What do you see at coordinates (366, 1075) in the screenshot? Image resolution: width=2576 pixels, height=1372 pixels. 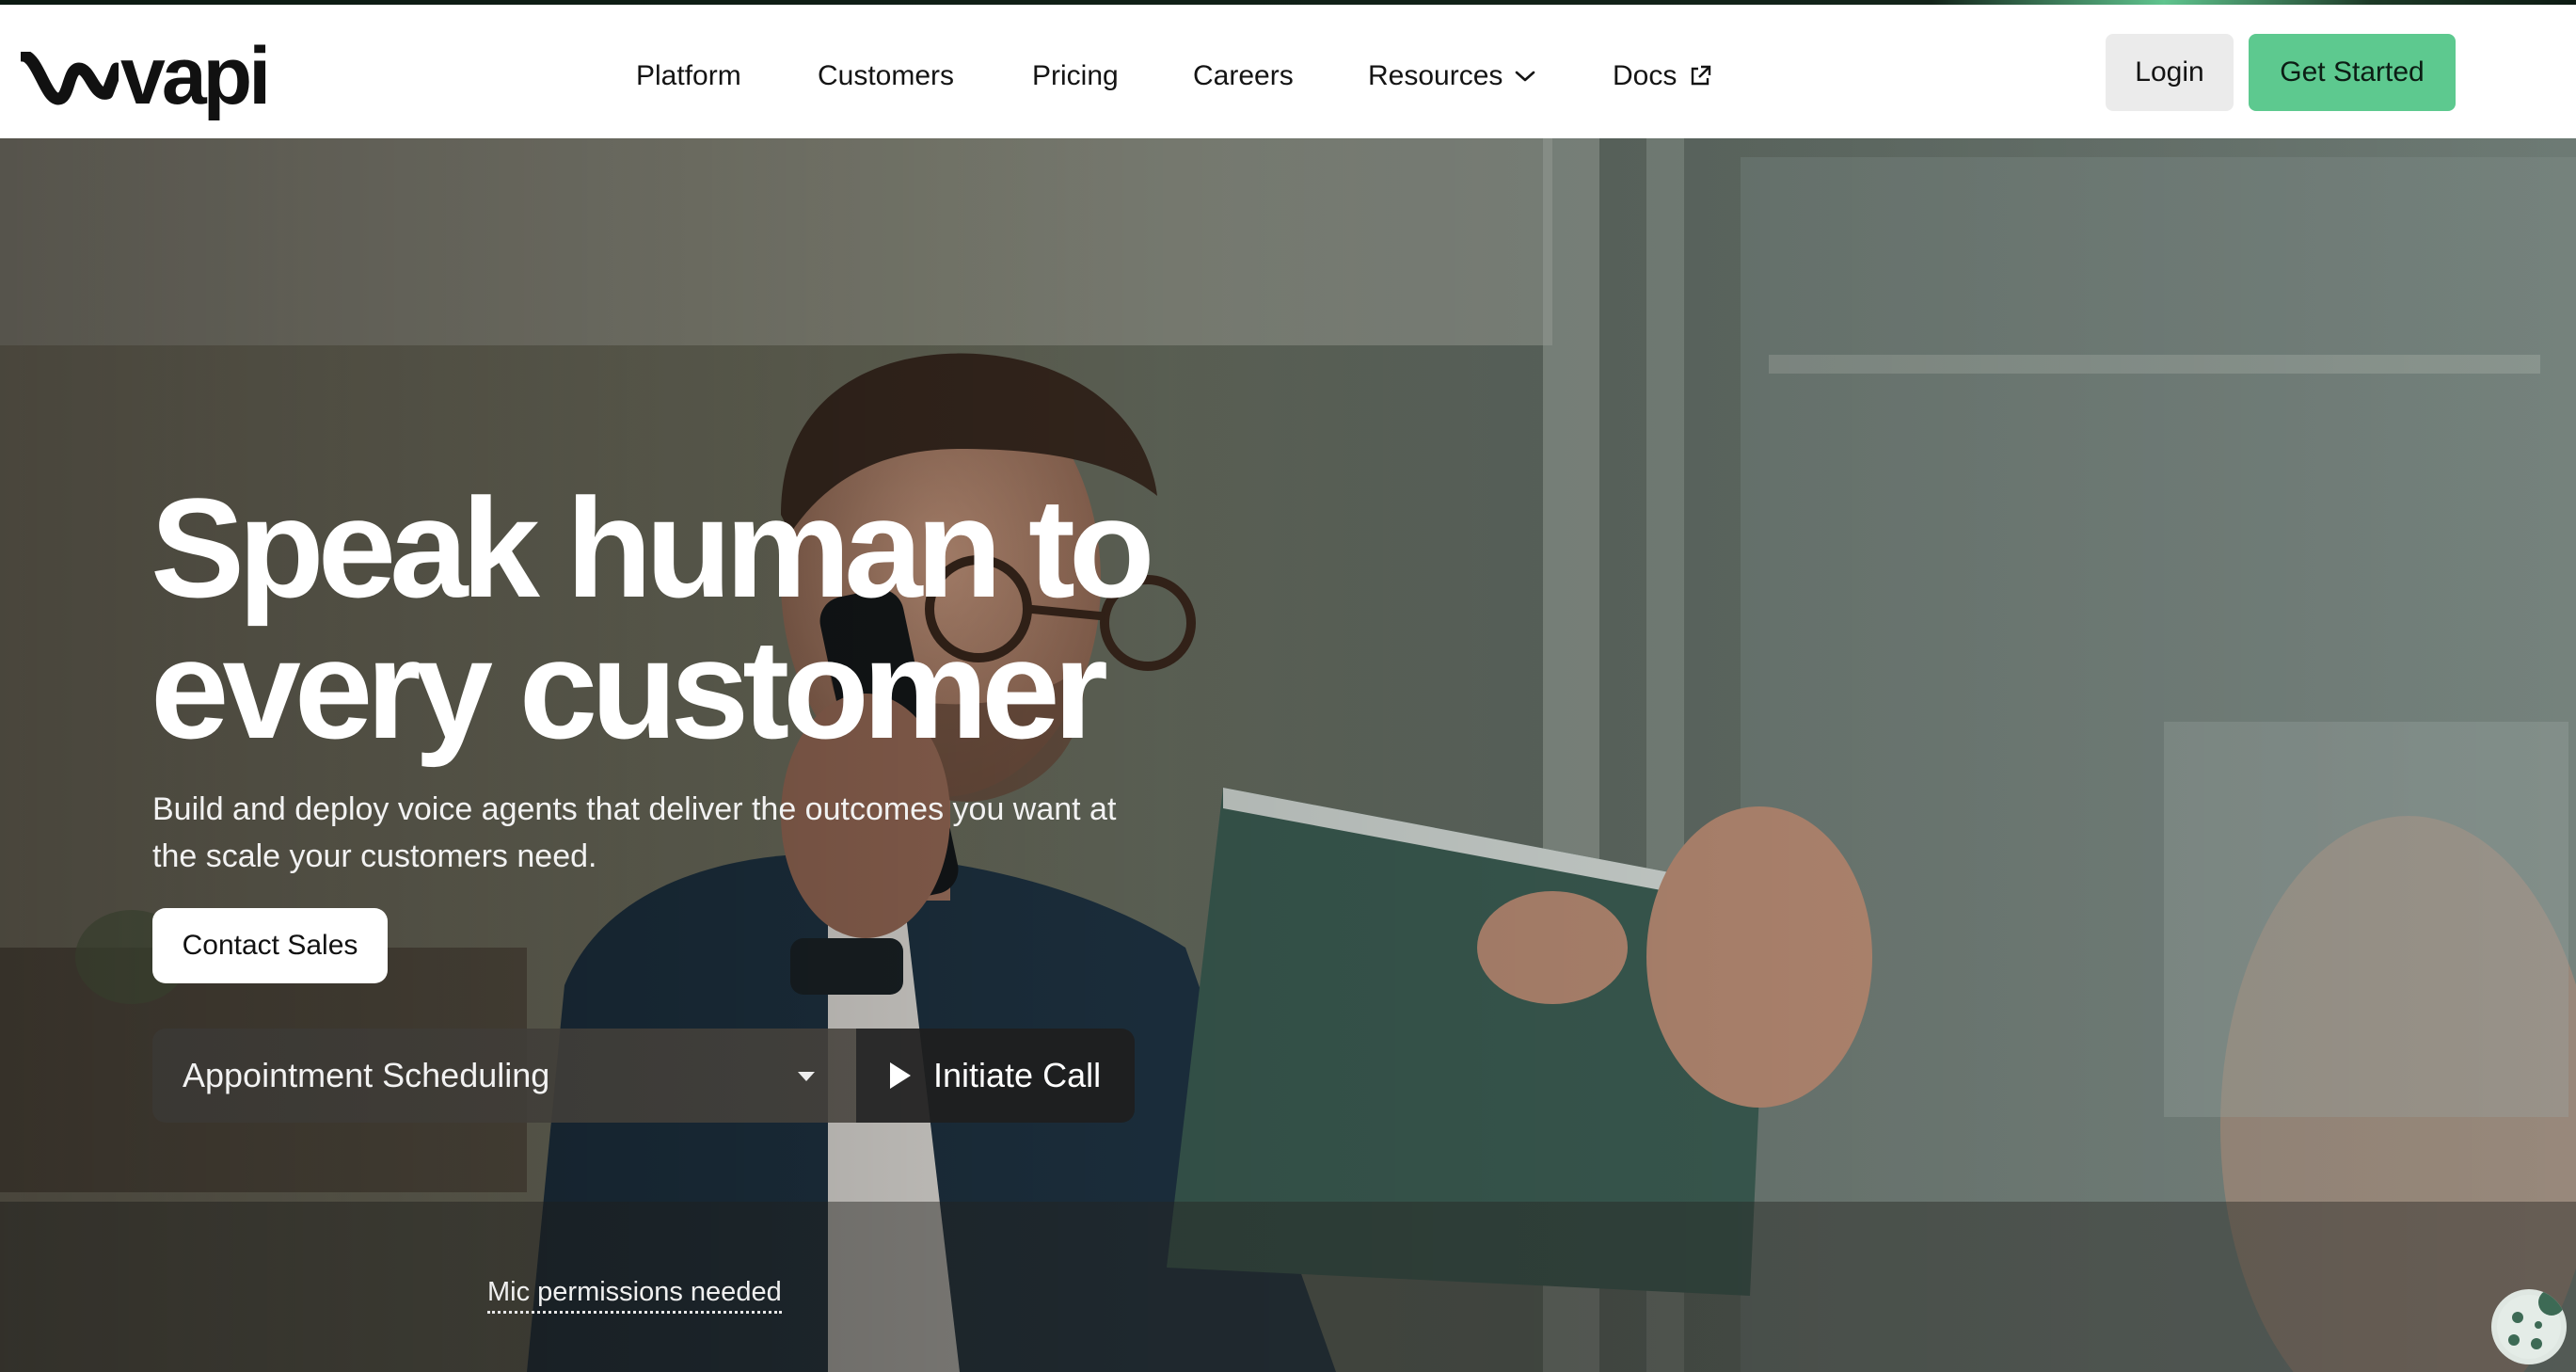 I see `use-case-select-value: Appointment Scheduling` at bounding box center [366, 1075].